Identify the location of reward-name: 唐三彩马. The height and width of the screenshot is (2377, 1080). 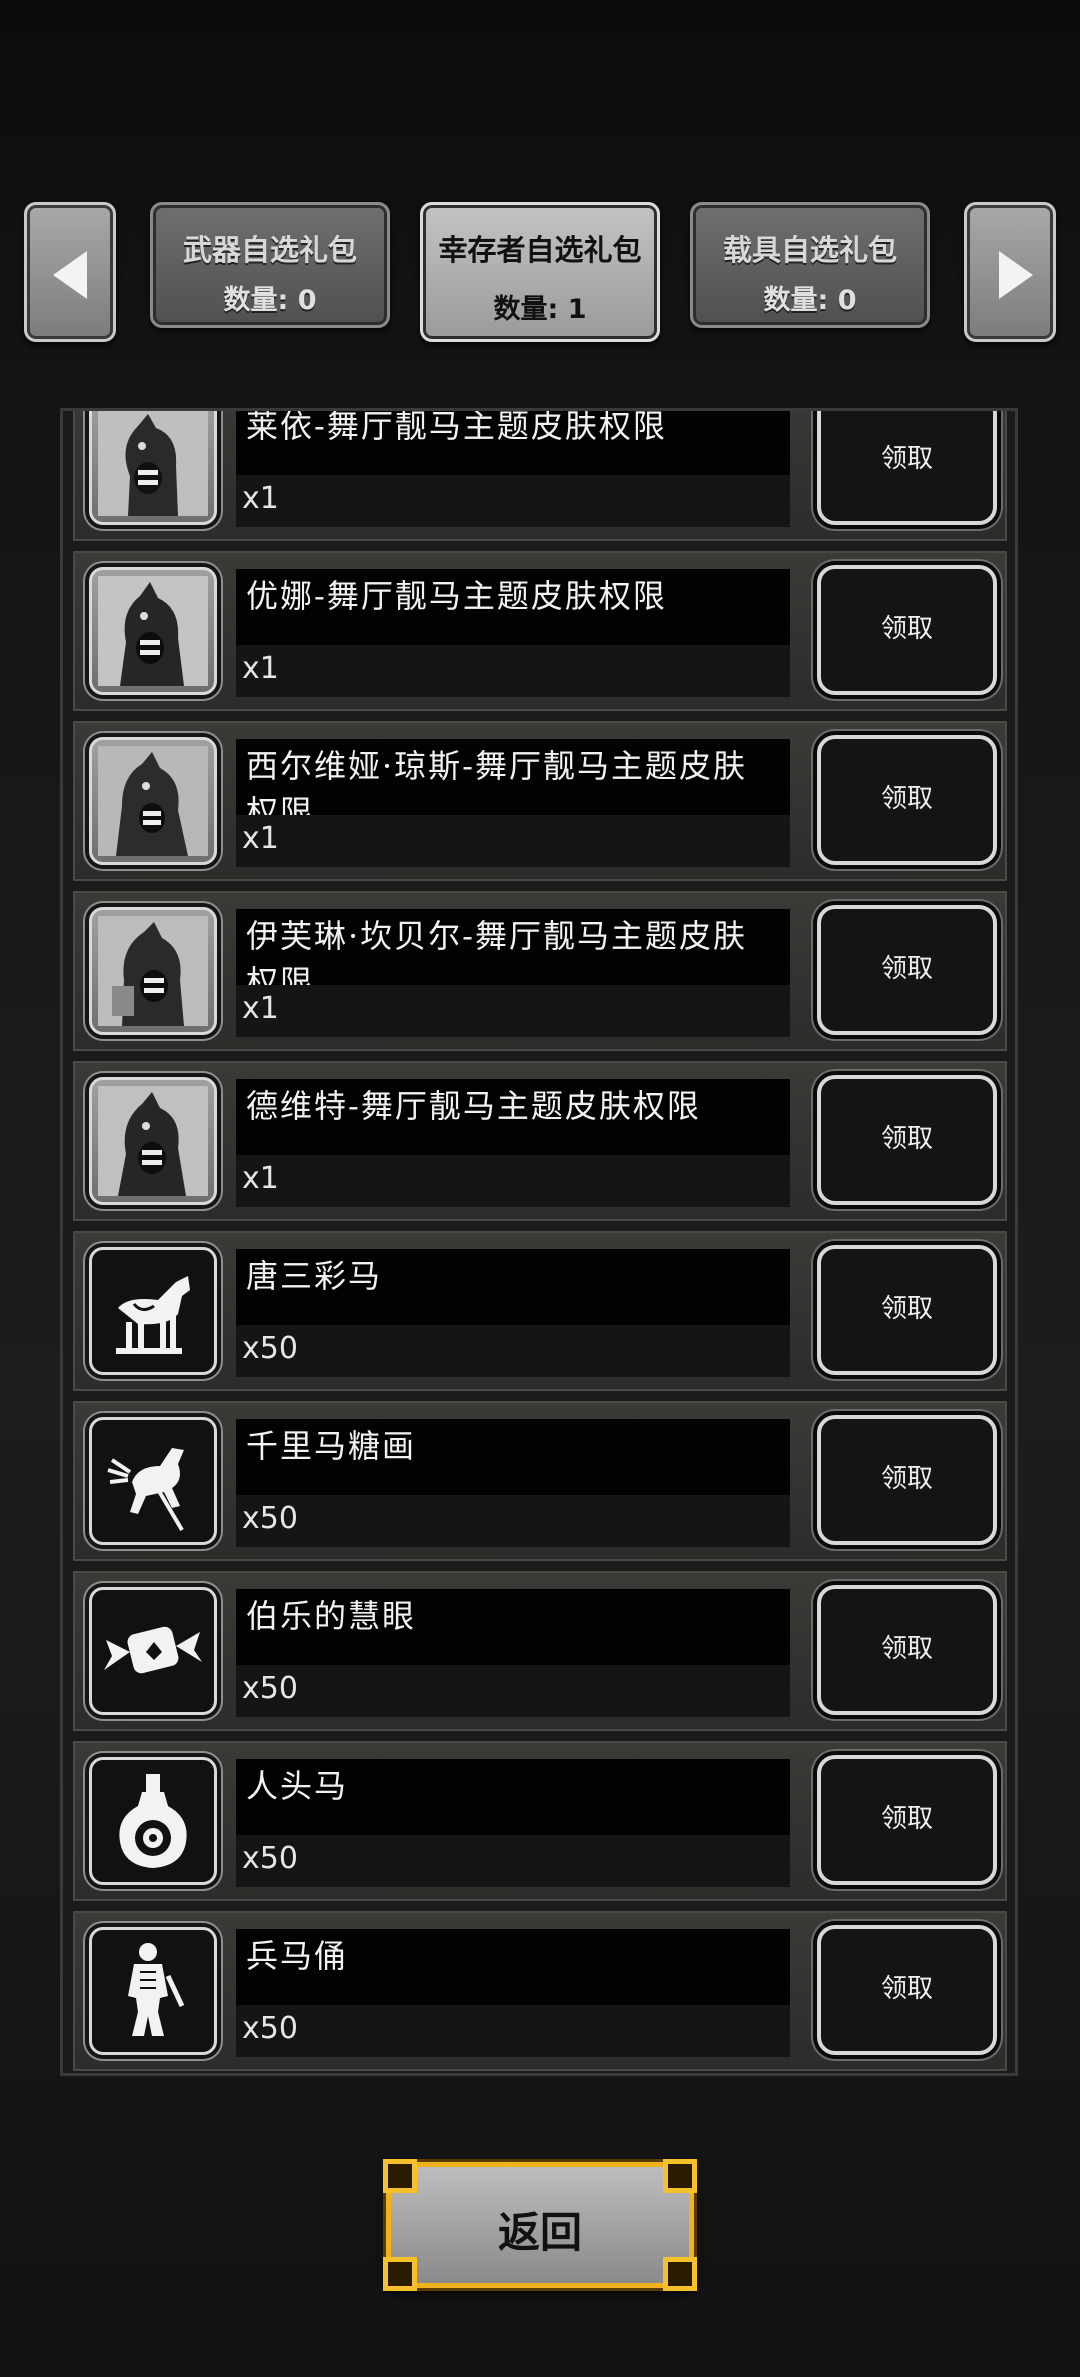
(314, 1276).